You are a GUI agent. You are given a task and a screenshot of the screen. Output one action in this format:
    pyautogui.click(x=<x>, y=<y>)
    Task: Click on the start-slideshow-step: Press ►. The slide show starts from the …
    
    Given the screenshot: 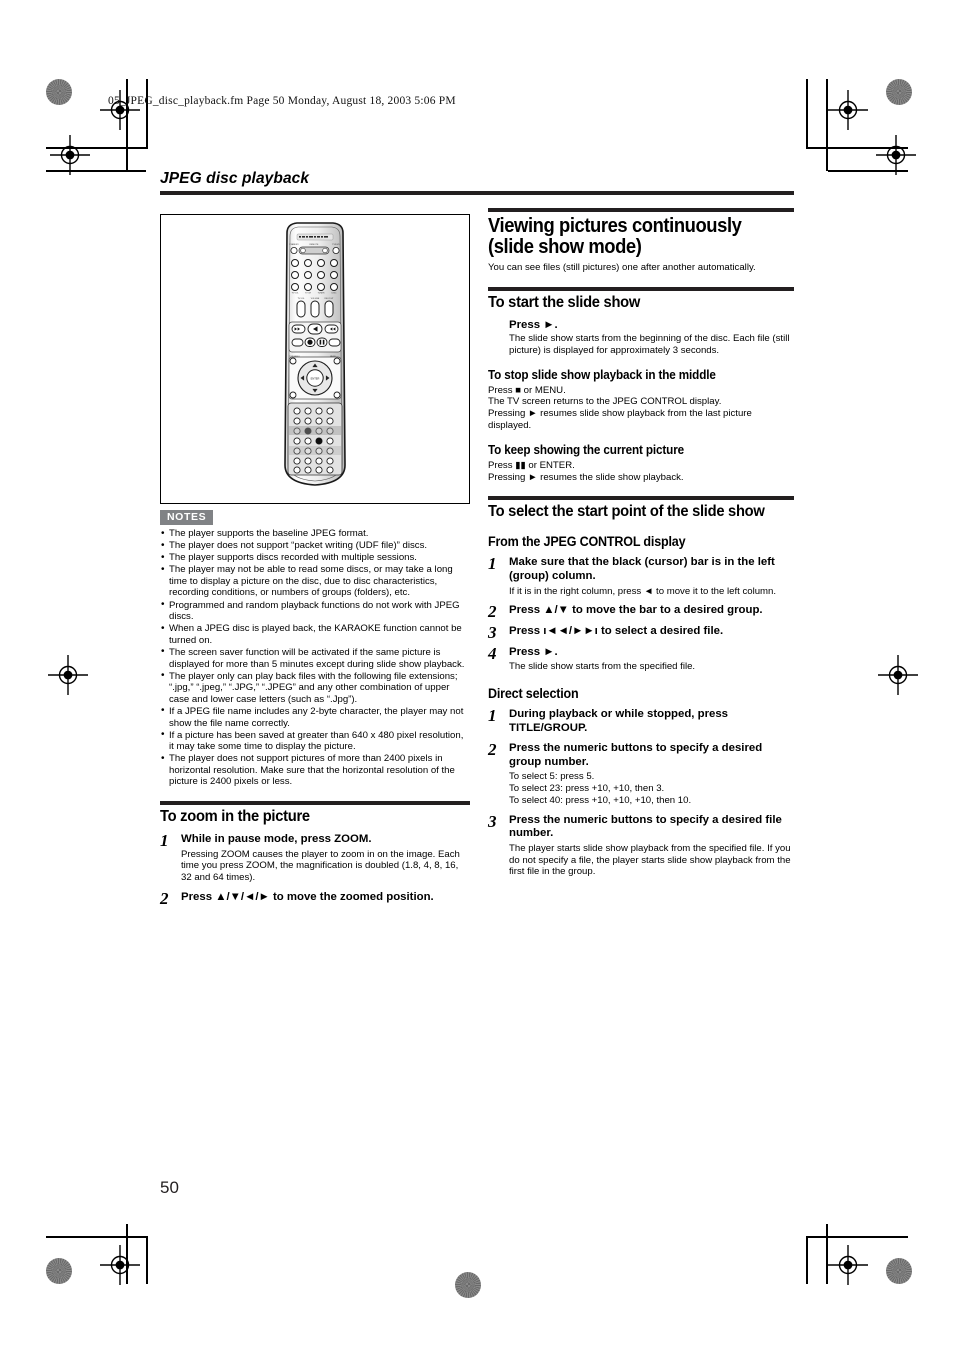 What is the action you would take?
    pyautogui.click(x=651, y=338)
    